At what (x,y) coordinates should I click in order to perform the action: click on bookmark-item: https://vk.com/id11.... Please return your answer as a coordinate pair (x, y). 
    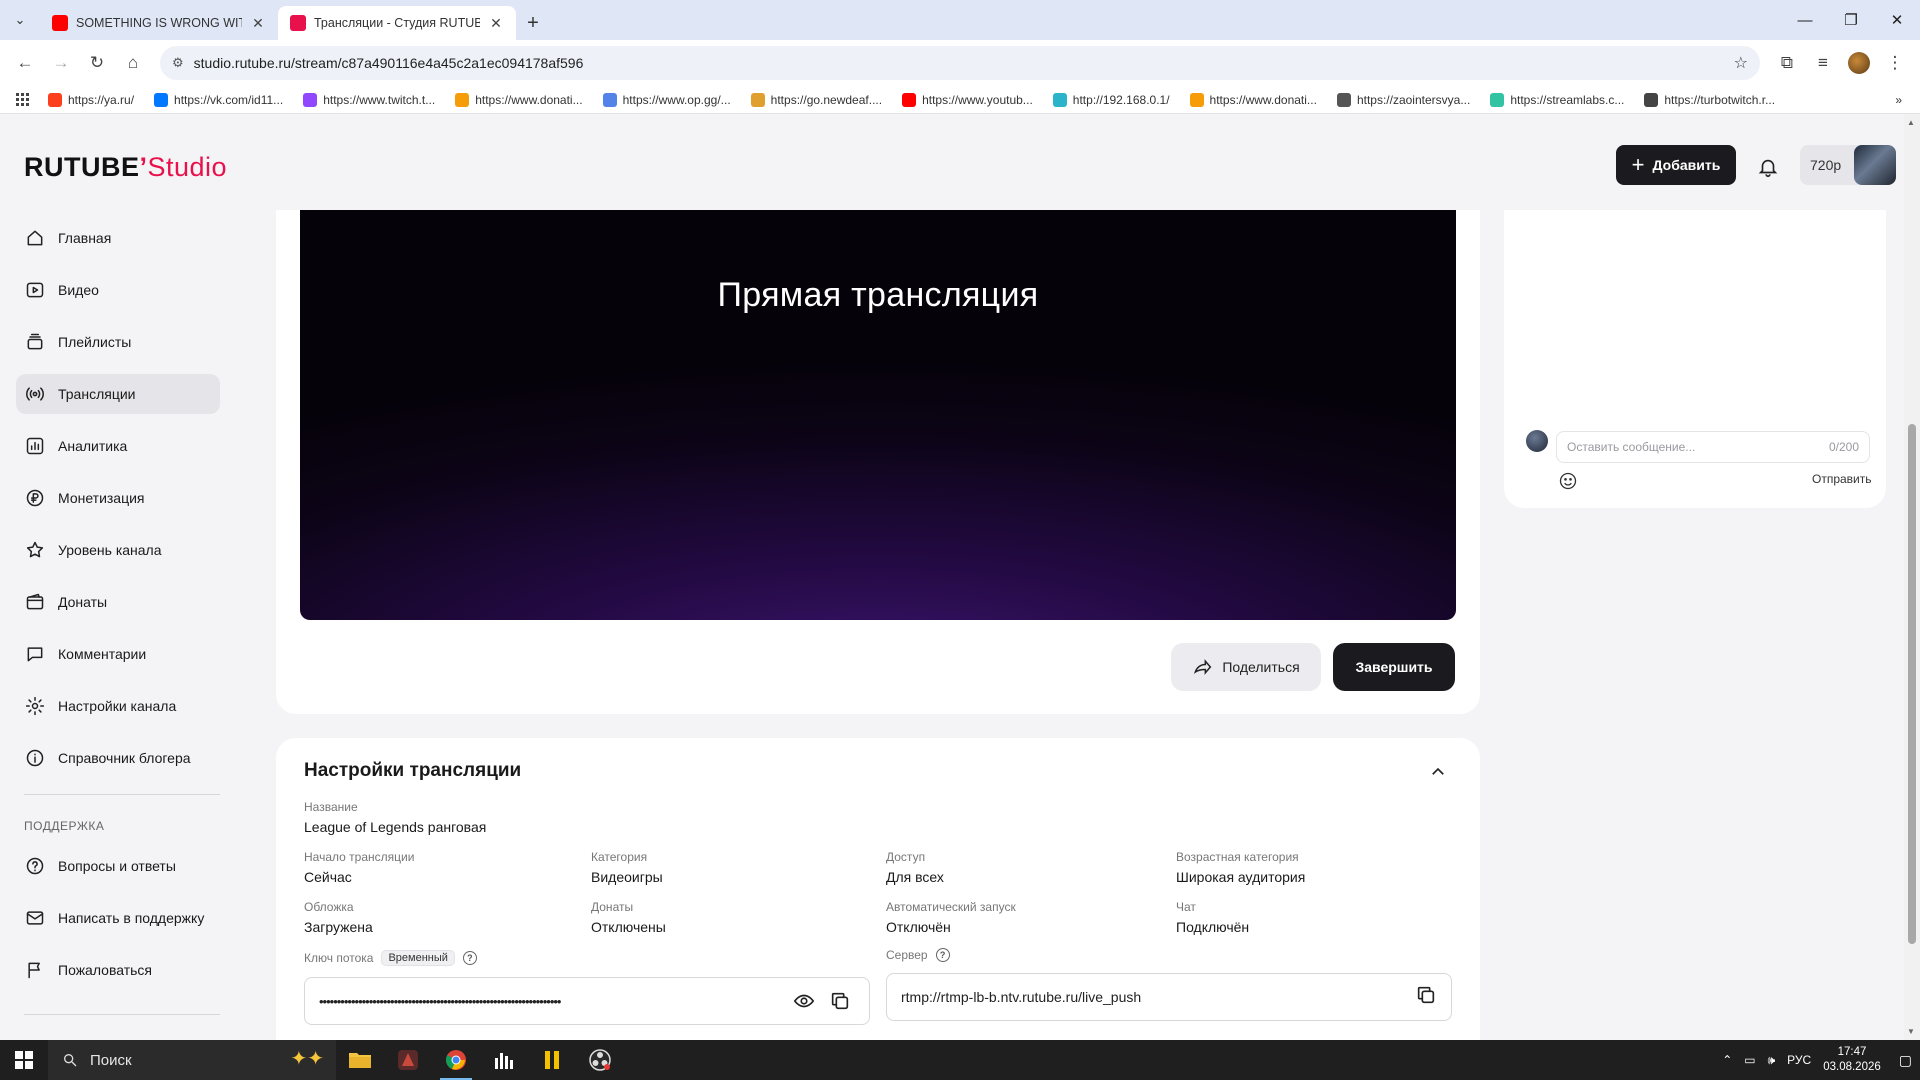
    Looking at the image, I should click on (218, 100).